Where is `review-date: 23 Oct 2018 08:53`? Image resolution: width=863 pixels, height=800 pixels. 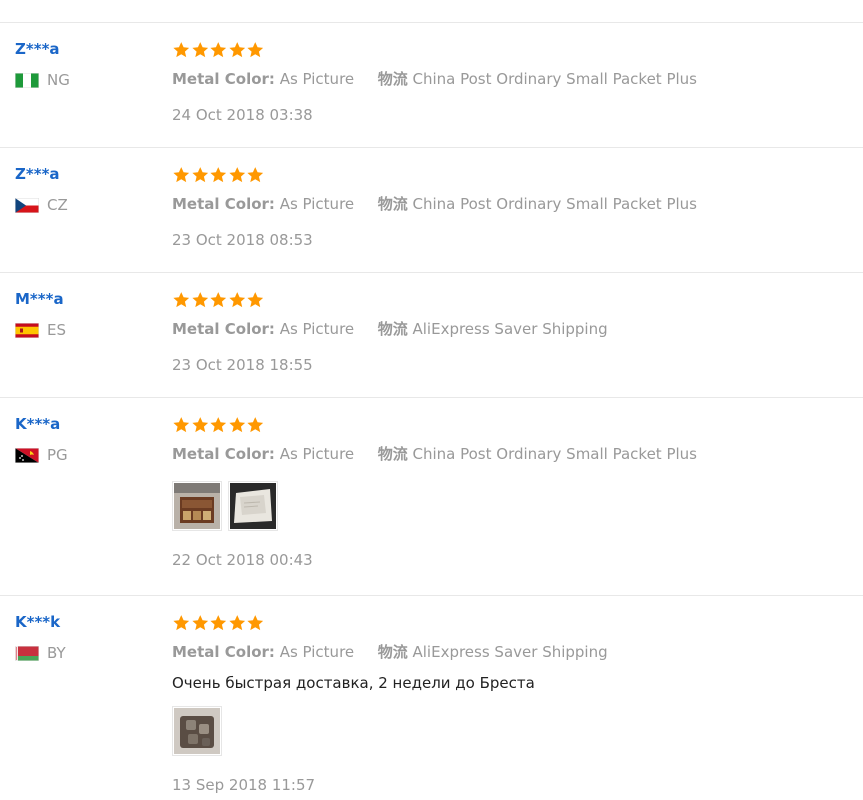 review-date: 23 Oct 2018 08:53 is located at coordinates (242, 240).